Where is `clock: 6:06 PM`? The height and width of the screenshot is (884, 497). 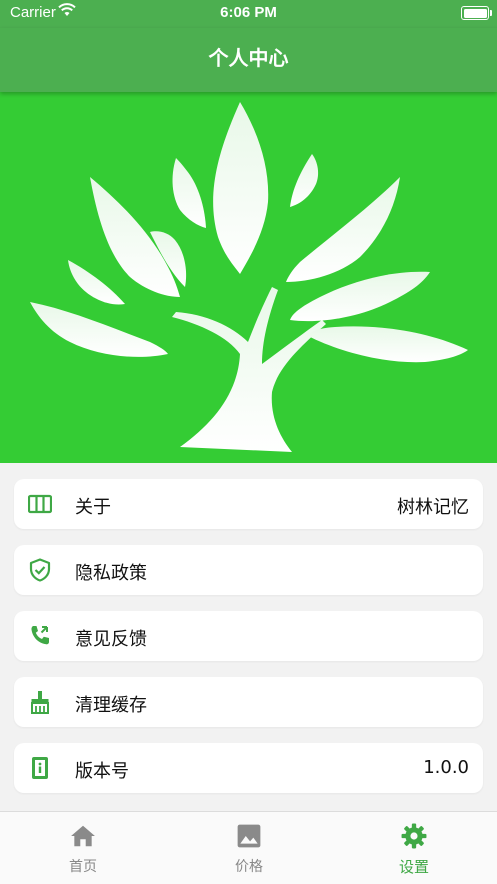
clock: 6:06 PM is located at coordinates (248, 12).